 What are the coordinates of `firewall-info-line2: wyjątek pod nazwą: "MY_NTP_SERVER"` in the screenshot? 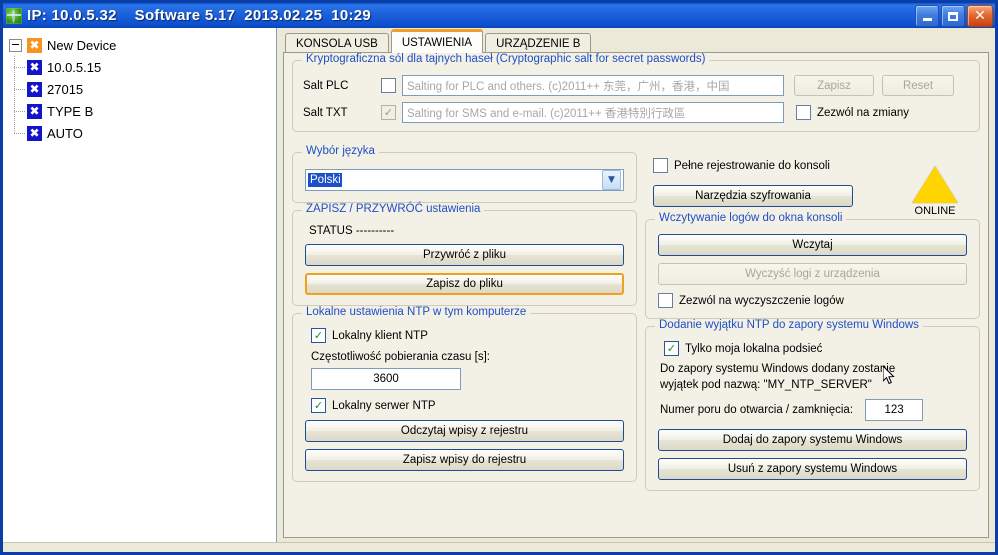 It's located at (766, 385).